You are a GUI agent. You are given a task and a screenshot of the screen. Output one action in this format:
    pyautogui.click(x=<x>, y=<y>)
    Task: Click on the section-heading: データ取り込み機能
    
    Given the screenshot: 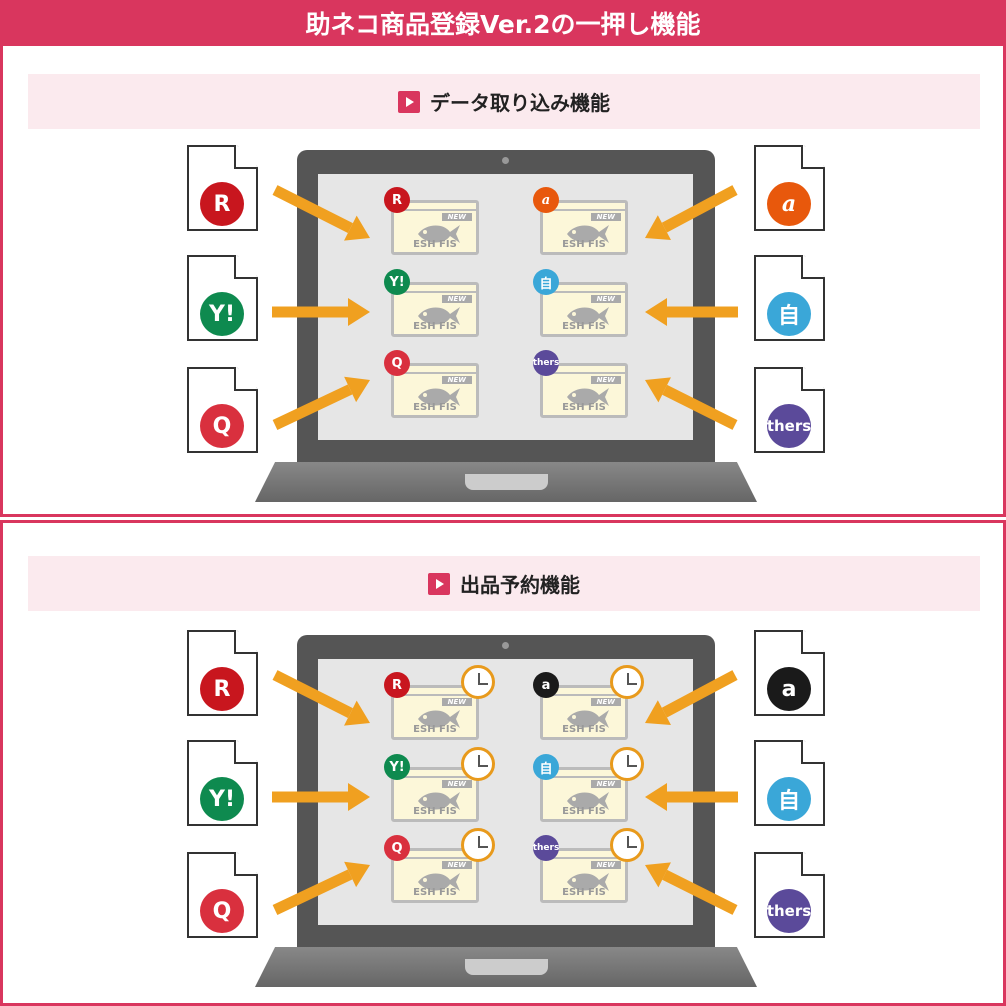 What is the action you would take?
    pyautogui.click(x=504, y=101)
    